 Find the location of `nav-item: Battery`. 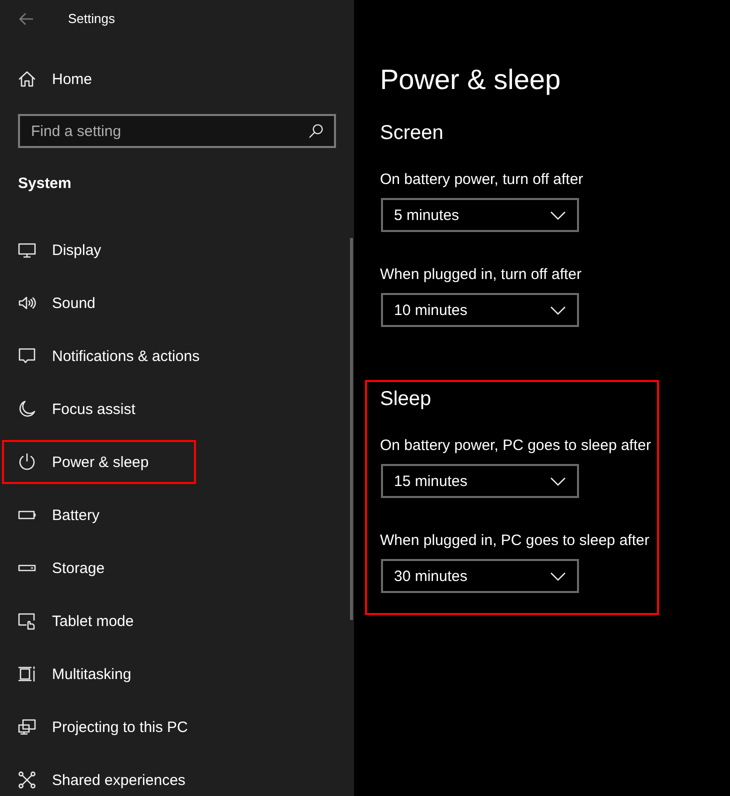

nav-item: Battery is located at coordinates (74, 515).